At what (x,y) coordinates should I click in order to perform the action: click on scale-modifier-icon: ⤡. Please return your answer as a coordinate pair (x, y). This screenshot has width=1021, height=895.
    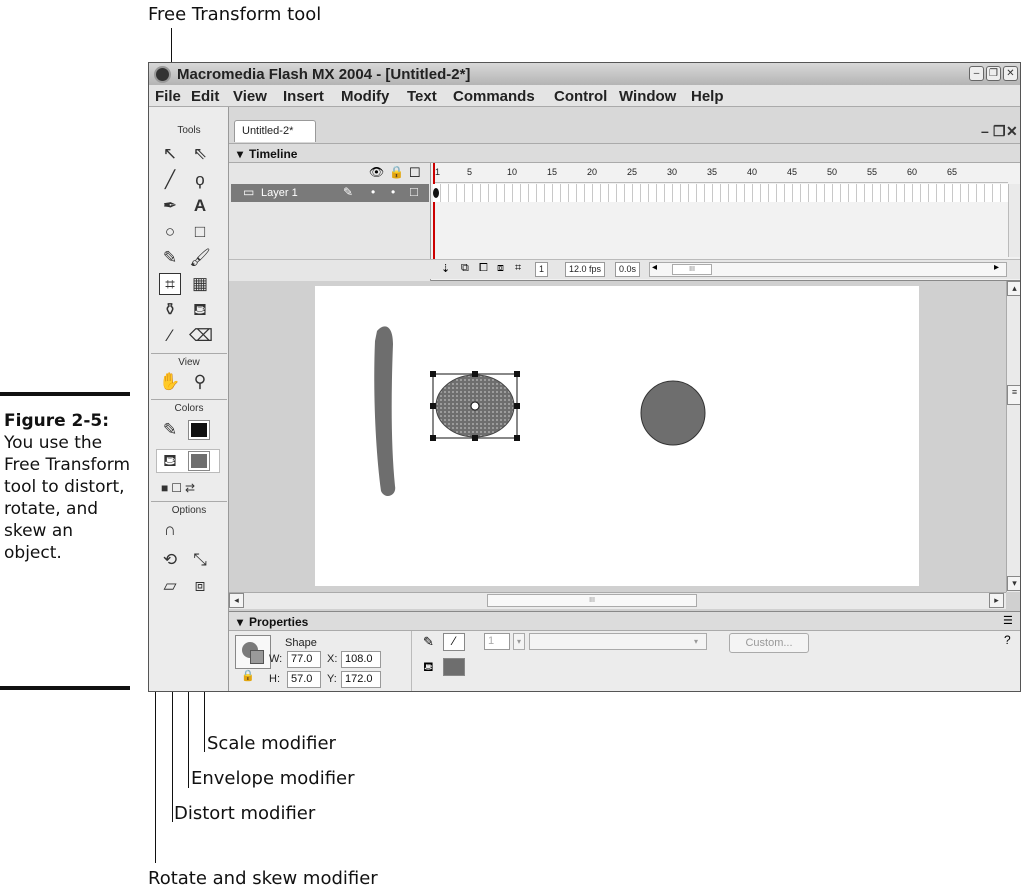
    Looking at the image, I should click on (200, 560).